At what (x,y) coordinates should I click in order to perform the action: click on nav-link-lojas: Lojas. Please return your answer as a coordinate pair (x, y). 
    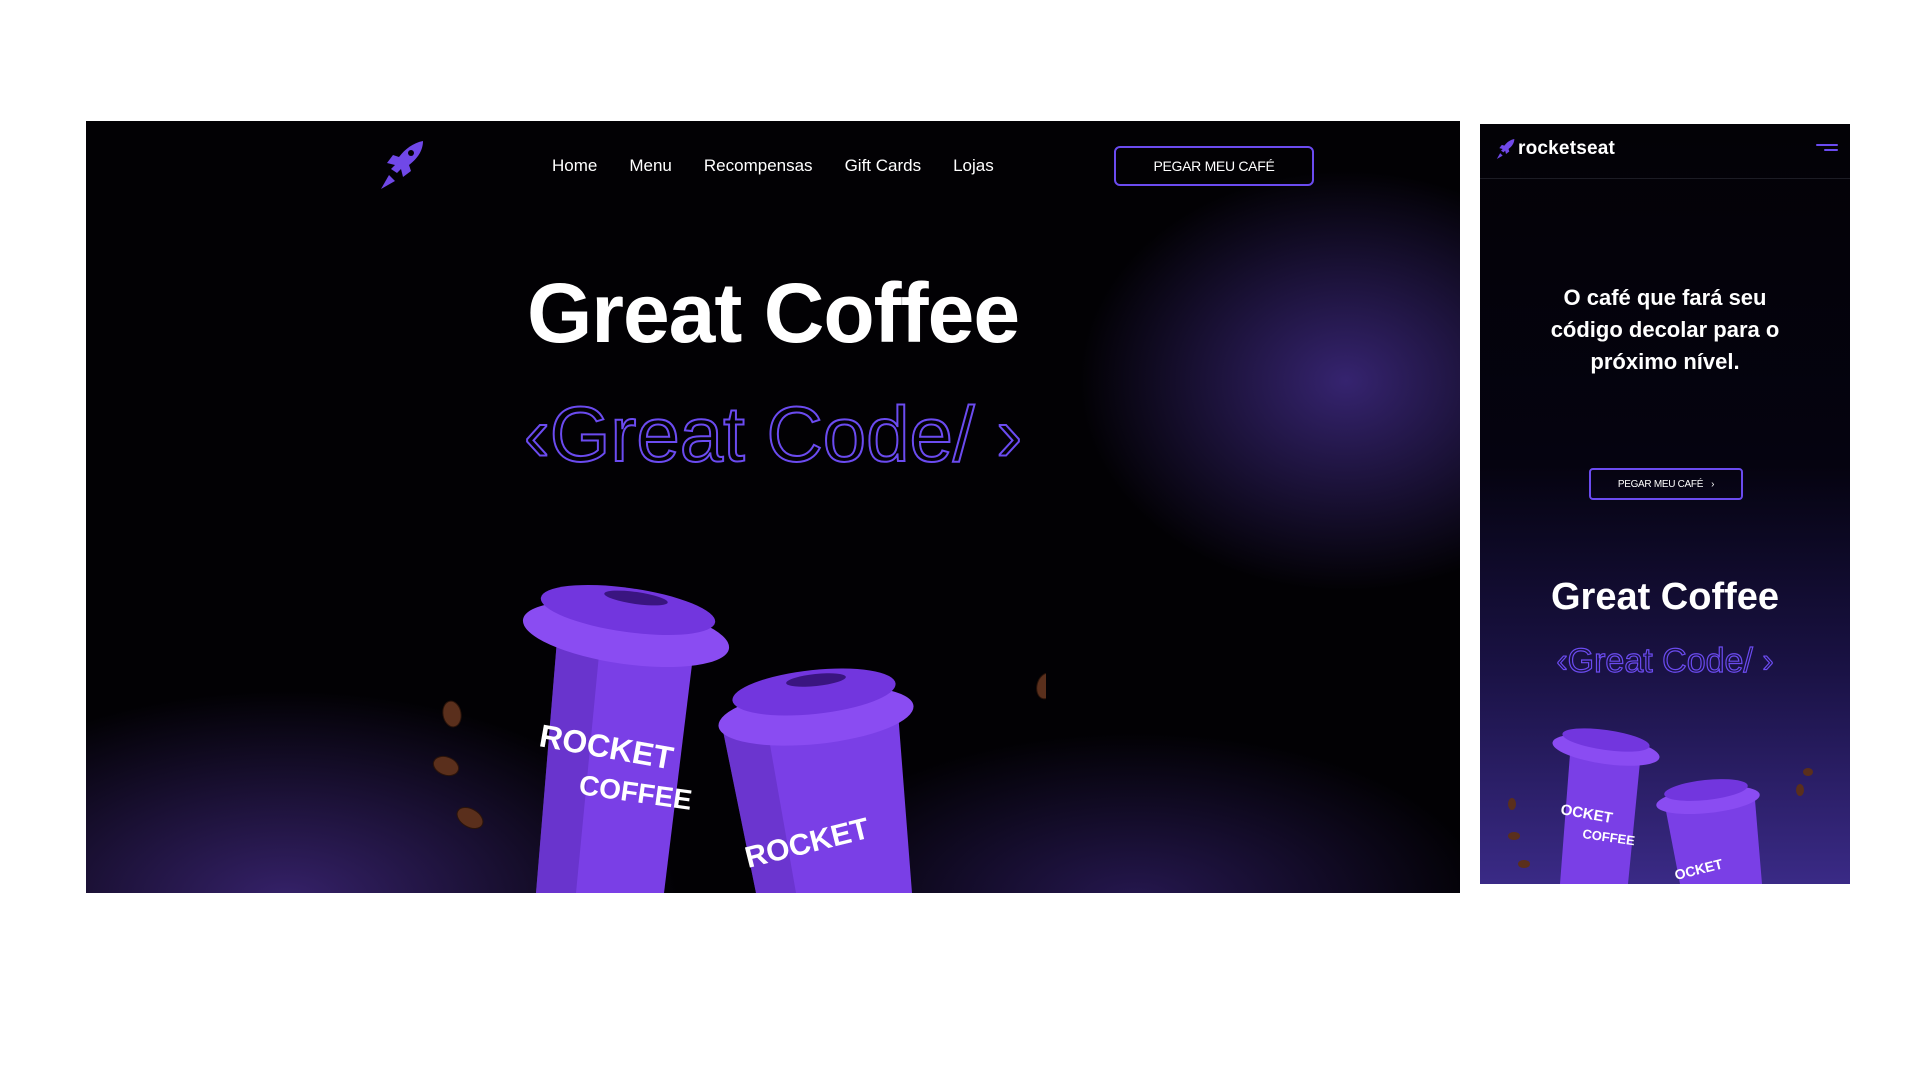
    Looking at the image, I should click on (973, 166).